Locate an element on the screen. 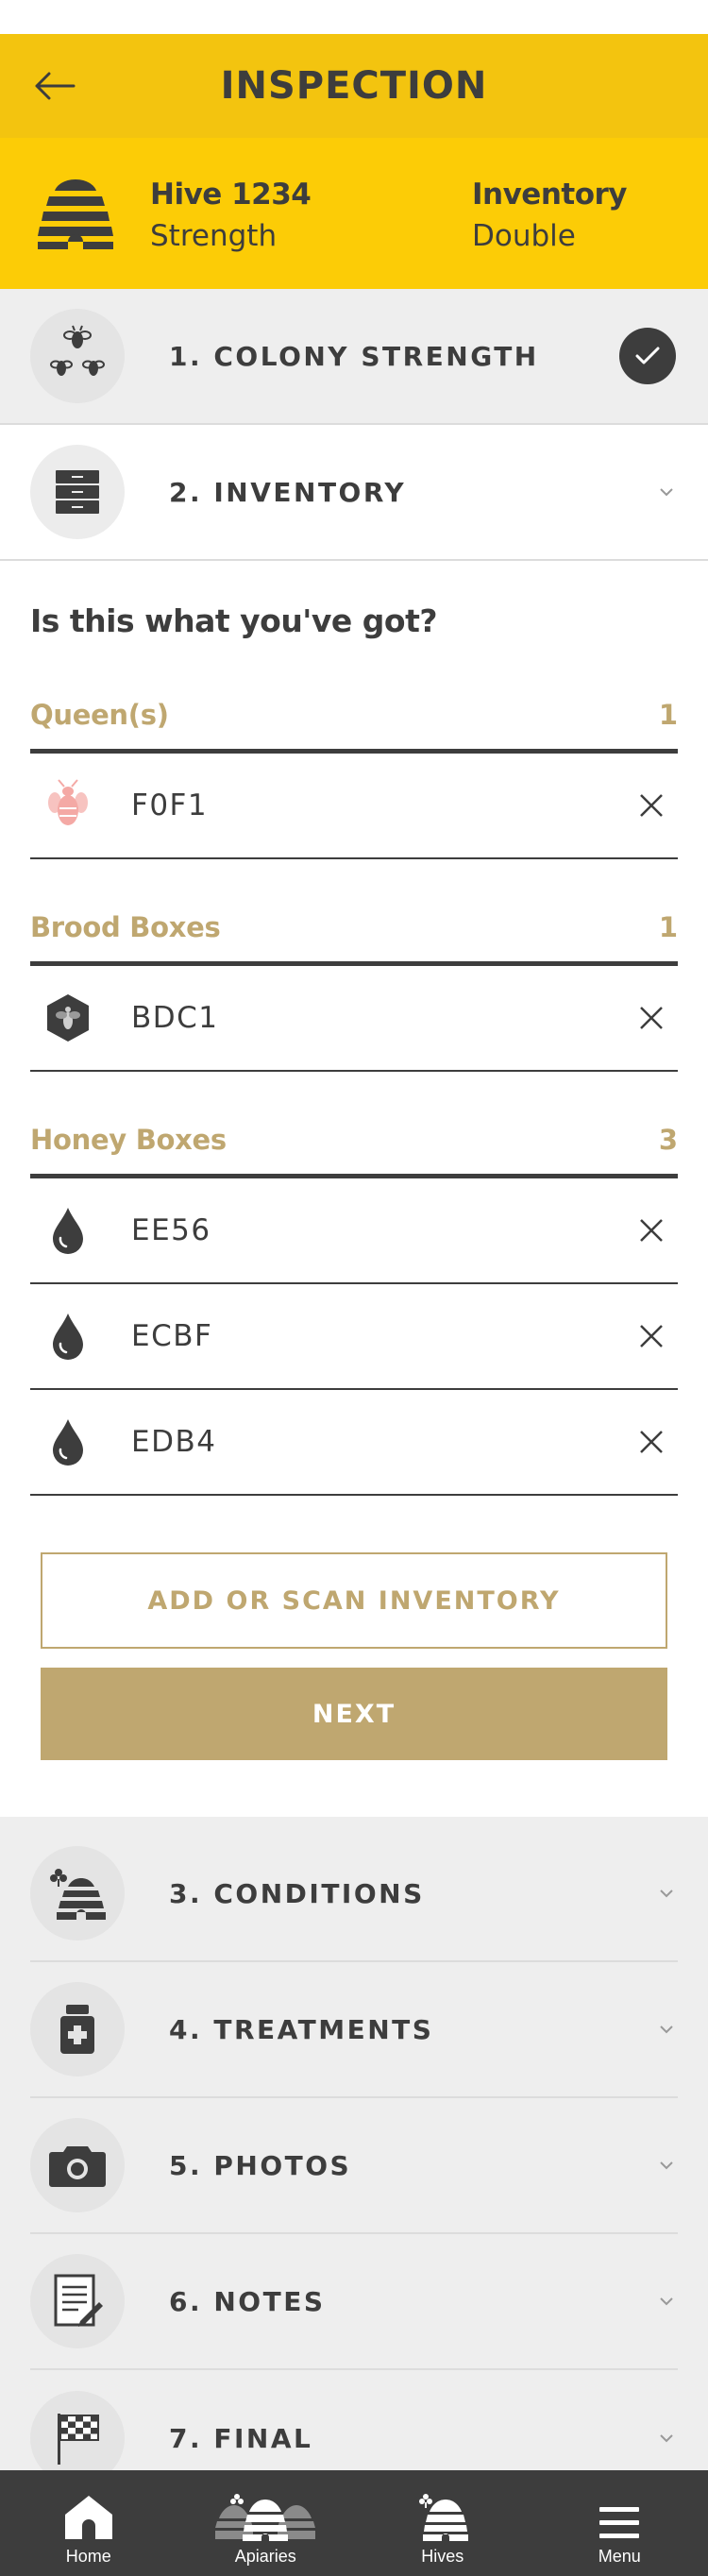 This screenshot has height=2576, width=708. notepad-icon is located at coordinates (78, 2300).